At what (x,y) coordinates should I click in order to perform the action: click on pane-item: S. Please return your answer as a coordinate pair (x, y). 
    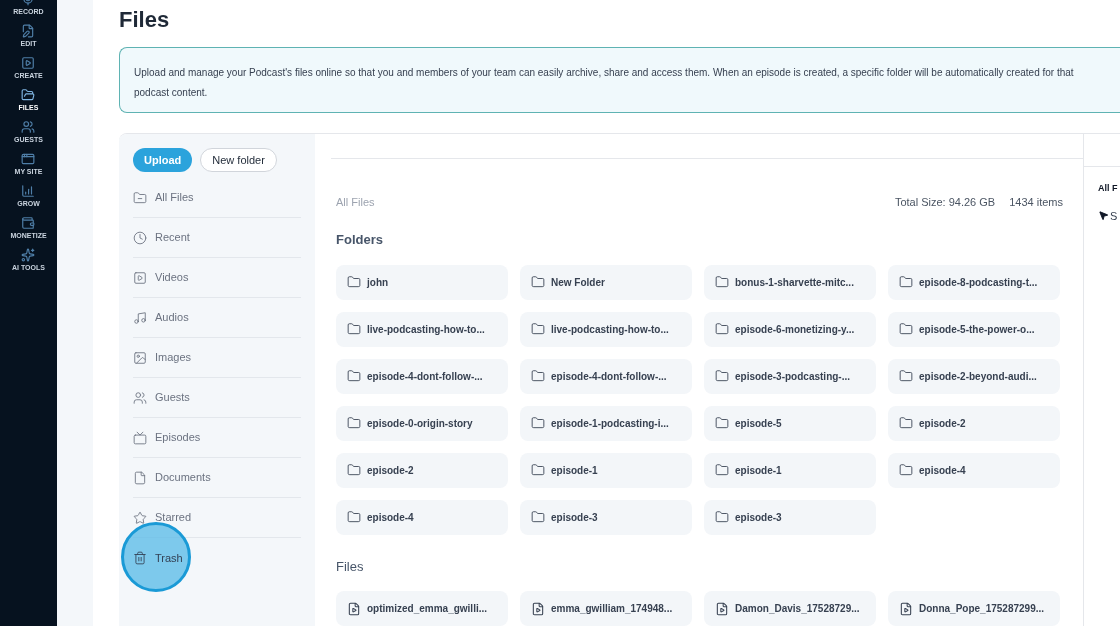
    Looking at the image, I should click on (1114, 216).